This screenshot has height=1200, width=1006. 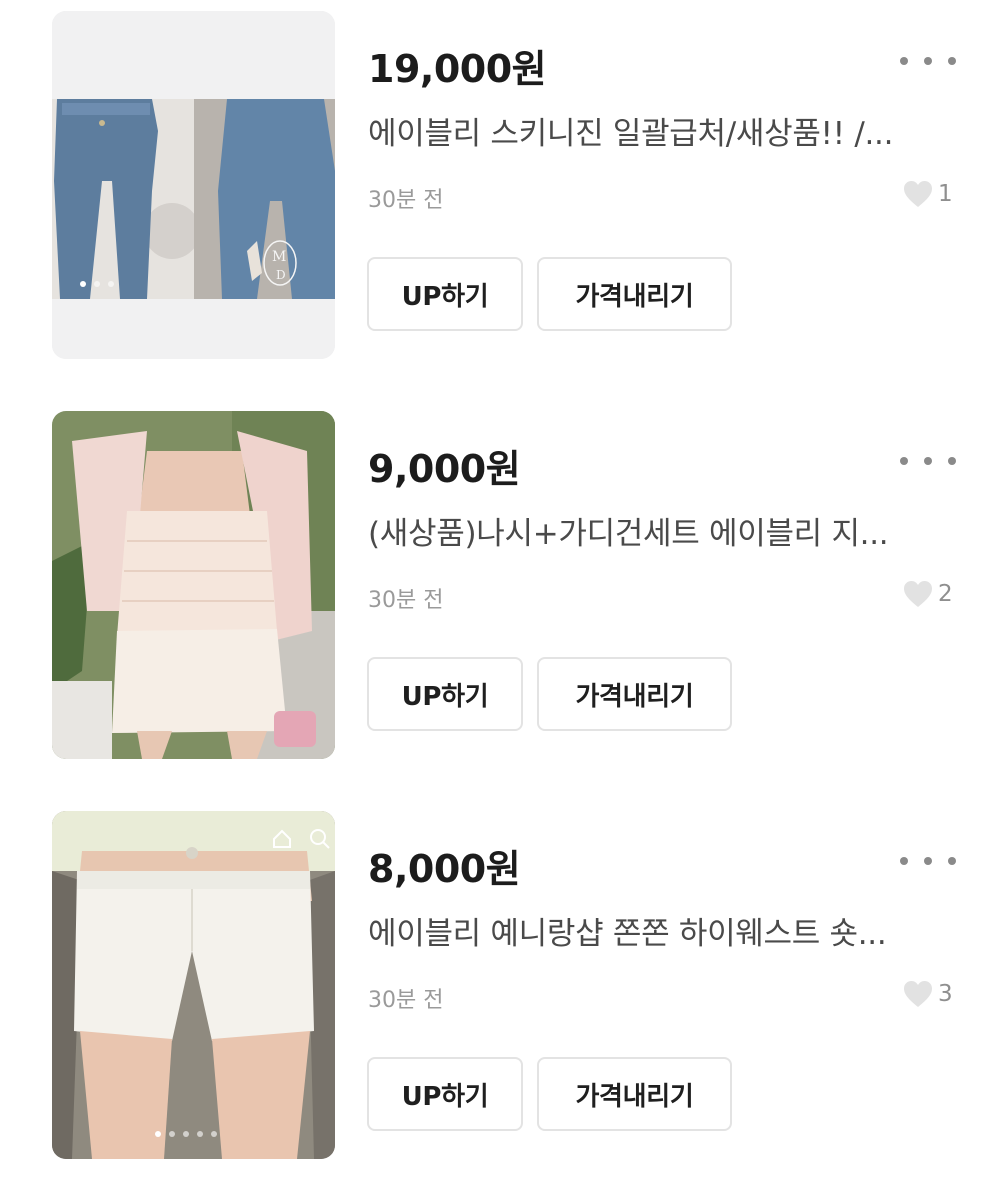 I want to click on like-count: 2, so click(x=927, y=594).